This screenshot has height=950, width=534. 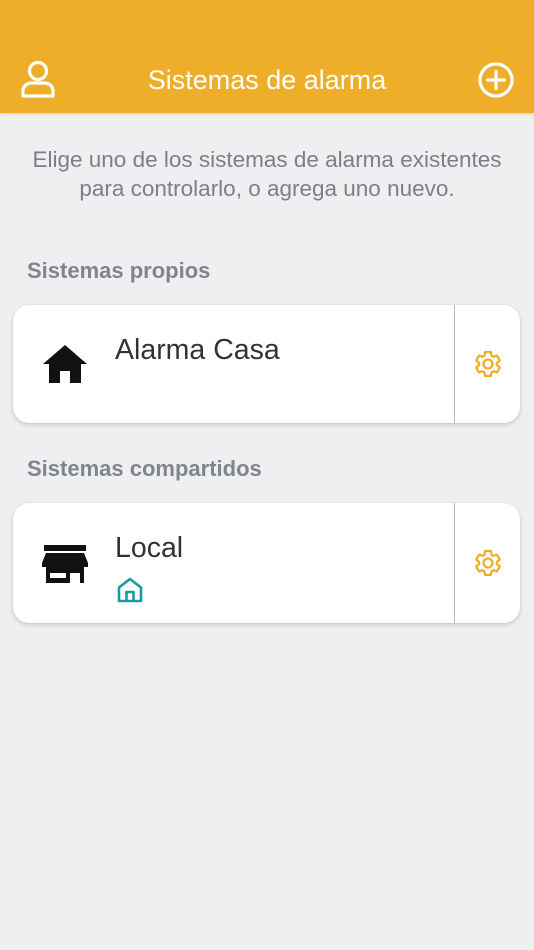 I want to click on page-title: Sistemas de alarma, so click(x=267, y=80).